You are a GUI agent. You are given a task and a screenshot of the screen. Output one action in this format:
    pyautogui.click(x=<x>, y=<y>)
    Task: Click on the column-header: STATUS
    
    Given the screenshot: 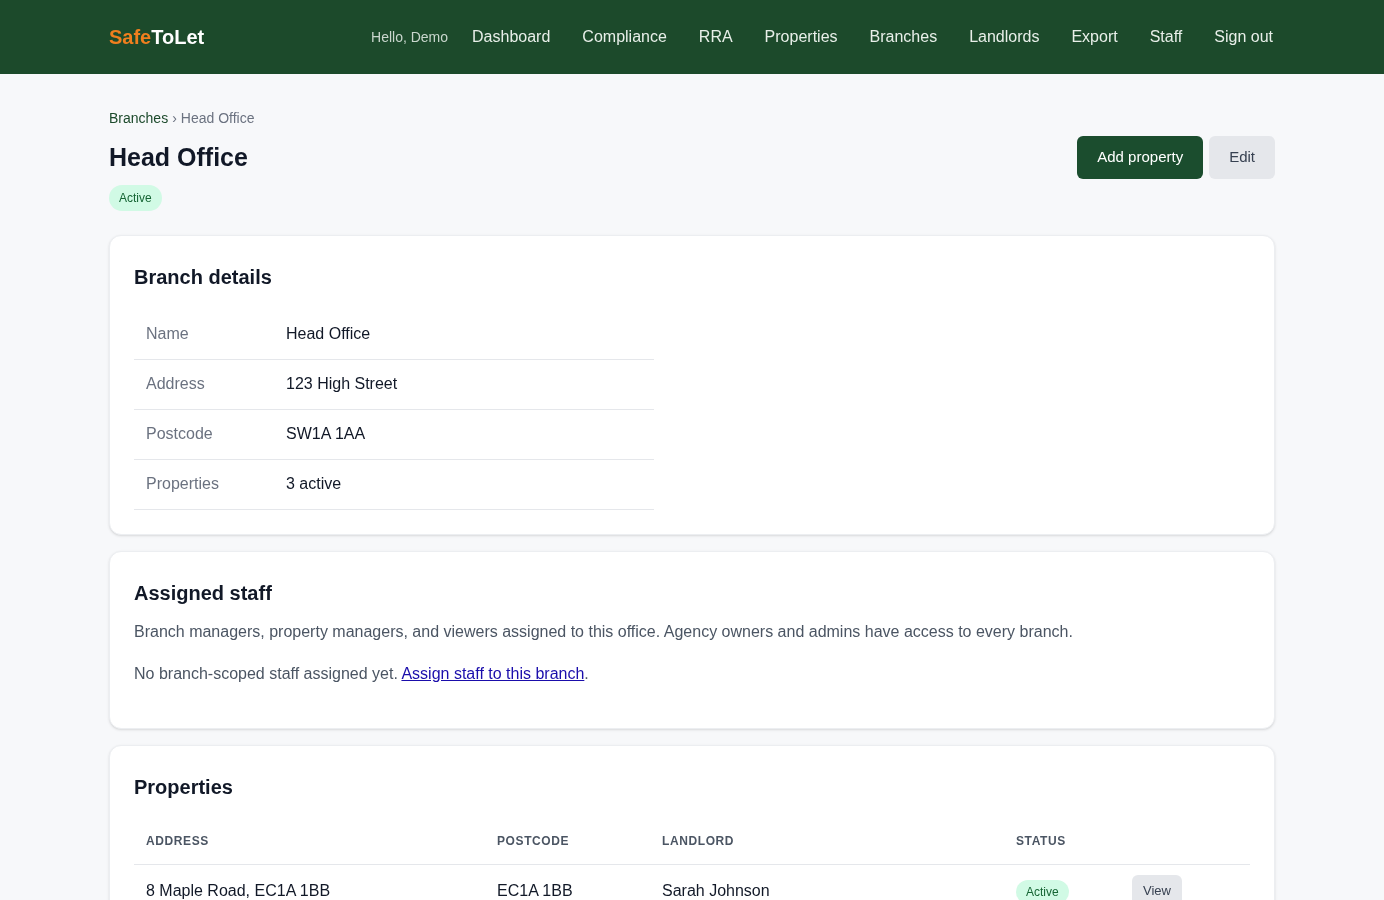 What is the action you would take?
    pyautogui.click(x=1068, y=847)
    